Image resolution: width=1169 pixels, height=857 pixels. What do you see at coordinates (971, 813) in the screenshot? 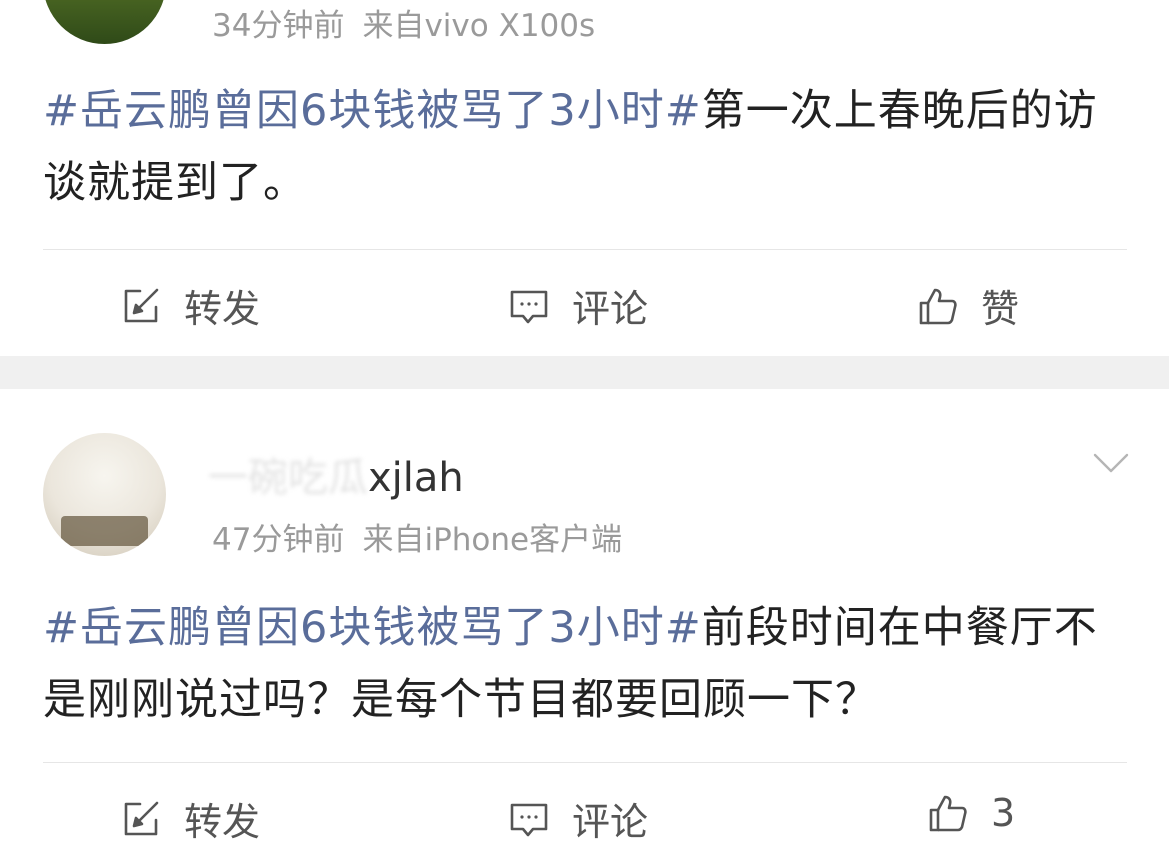
I see `like-button: 3` at bounding box center [971, 813].